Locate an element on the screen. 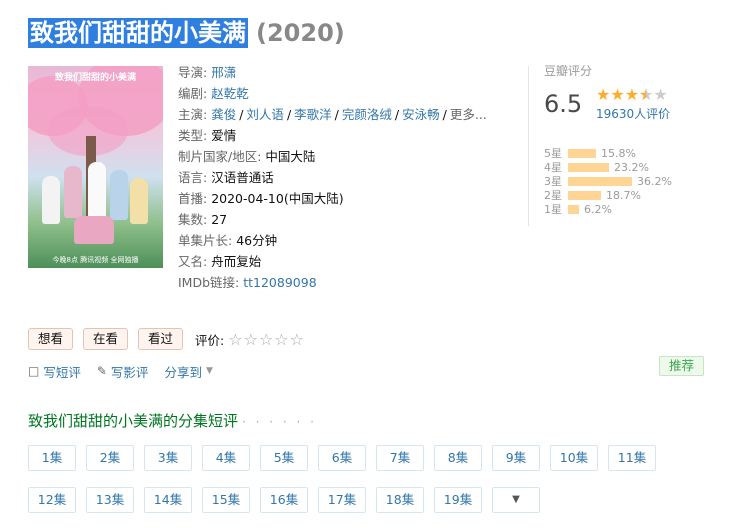 This screenshot has height=532, width=752. episodes-title: 致我们甜甜的小美满的分集短评 is located at coordinates (133, 421).